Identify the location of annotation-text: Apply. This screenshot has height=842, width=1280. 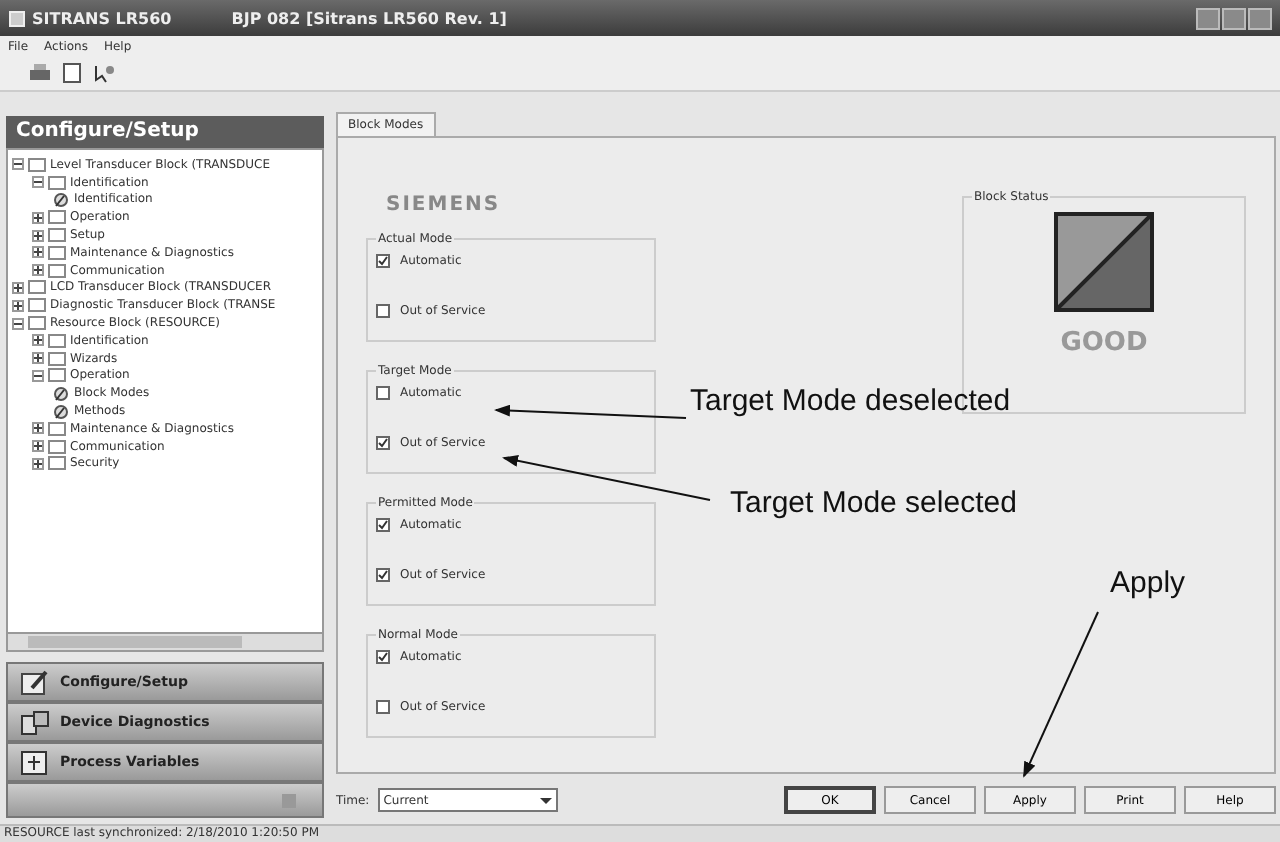
(1148, 583).